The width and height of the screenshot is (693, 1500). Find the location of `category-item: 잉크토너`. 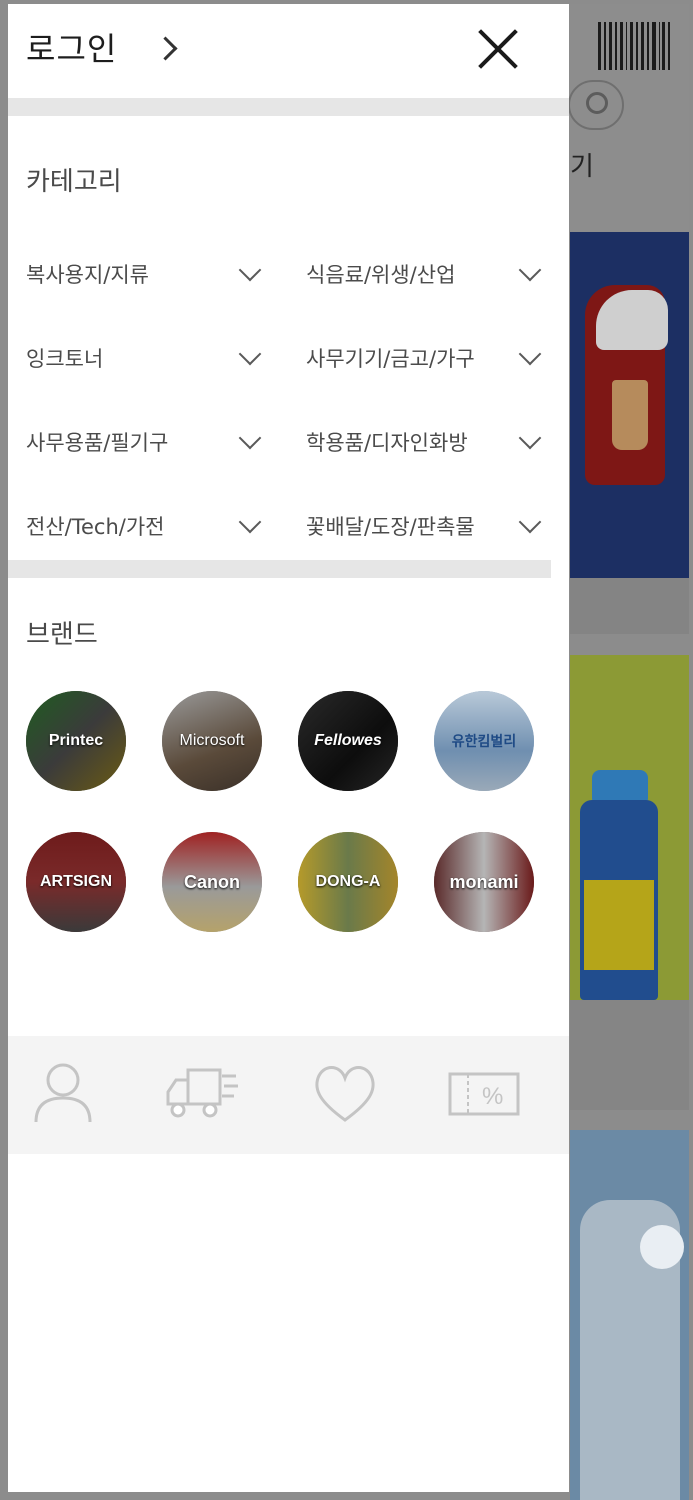

category-item: 잉크토너 is located at coordinates (146, 358).